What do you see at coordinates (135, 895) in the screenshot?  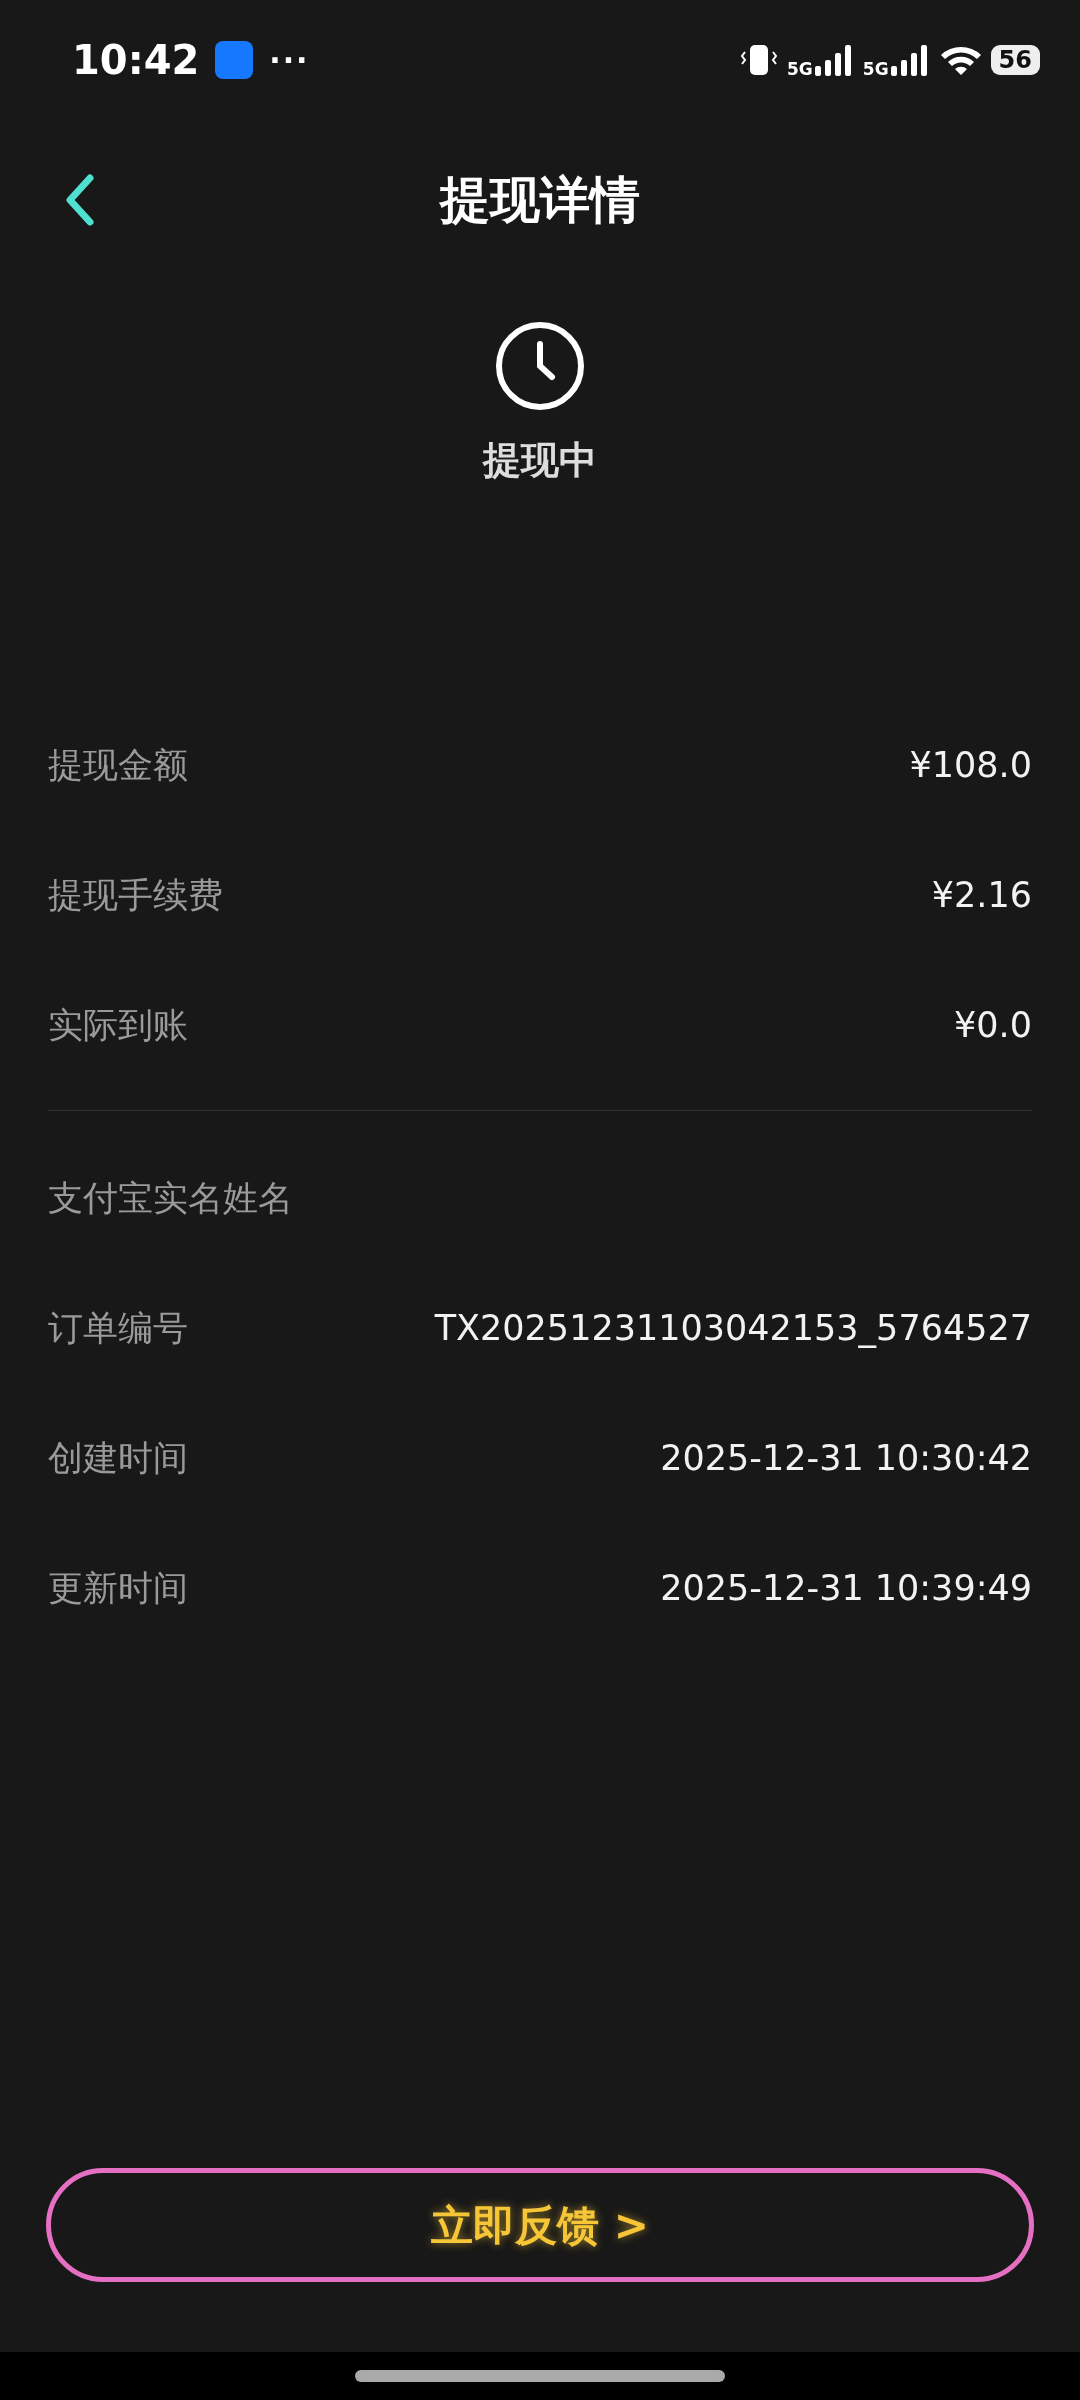 I see `row-label: 提现手续费` at bounding box center [135, 895].